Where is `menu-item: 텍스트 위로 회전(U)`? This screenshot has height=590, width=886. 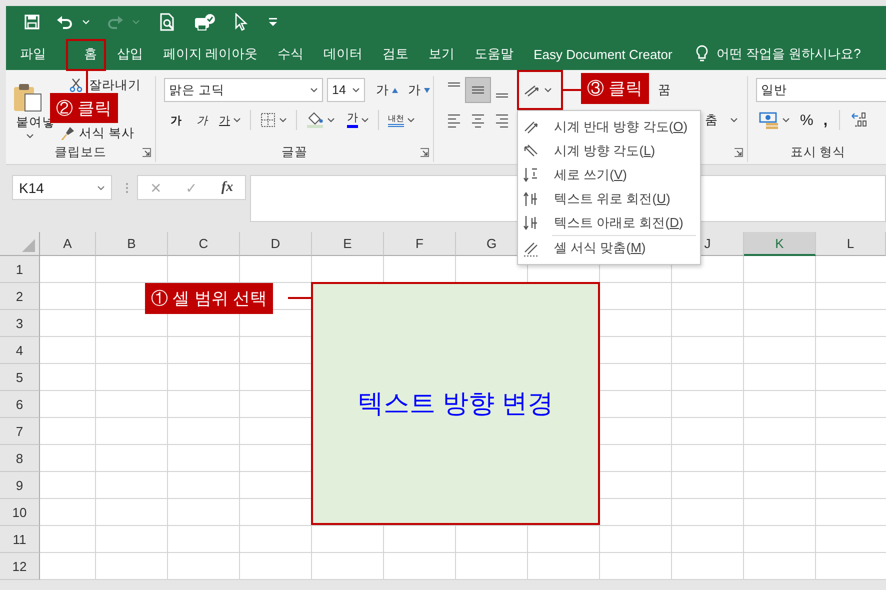 menu-item: 텍스트 위로 회전(U) is located at coordinates (609, 199).